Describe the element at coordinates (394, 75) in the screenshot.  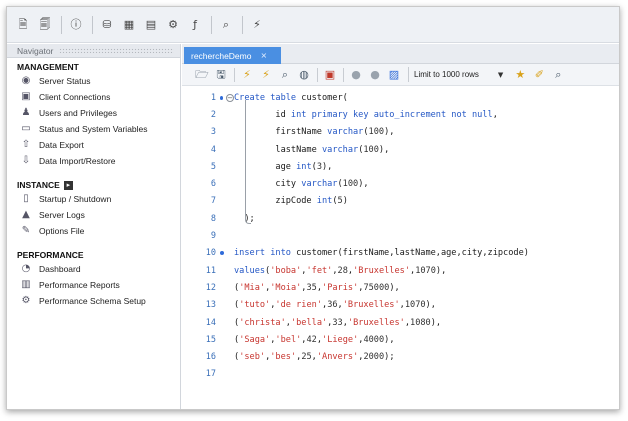
I see `autocommit-icon: ▨` at that location.